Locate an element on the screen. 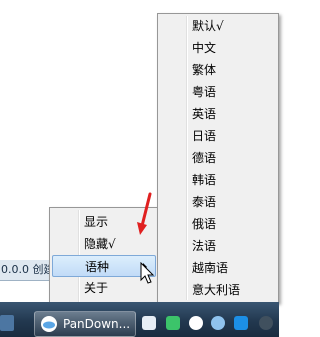  eye-tray-icon is located at coordinates (173, 323).